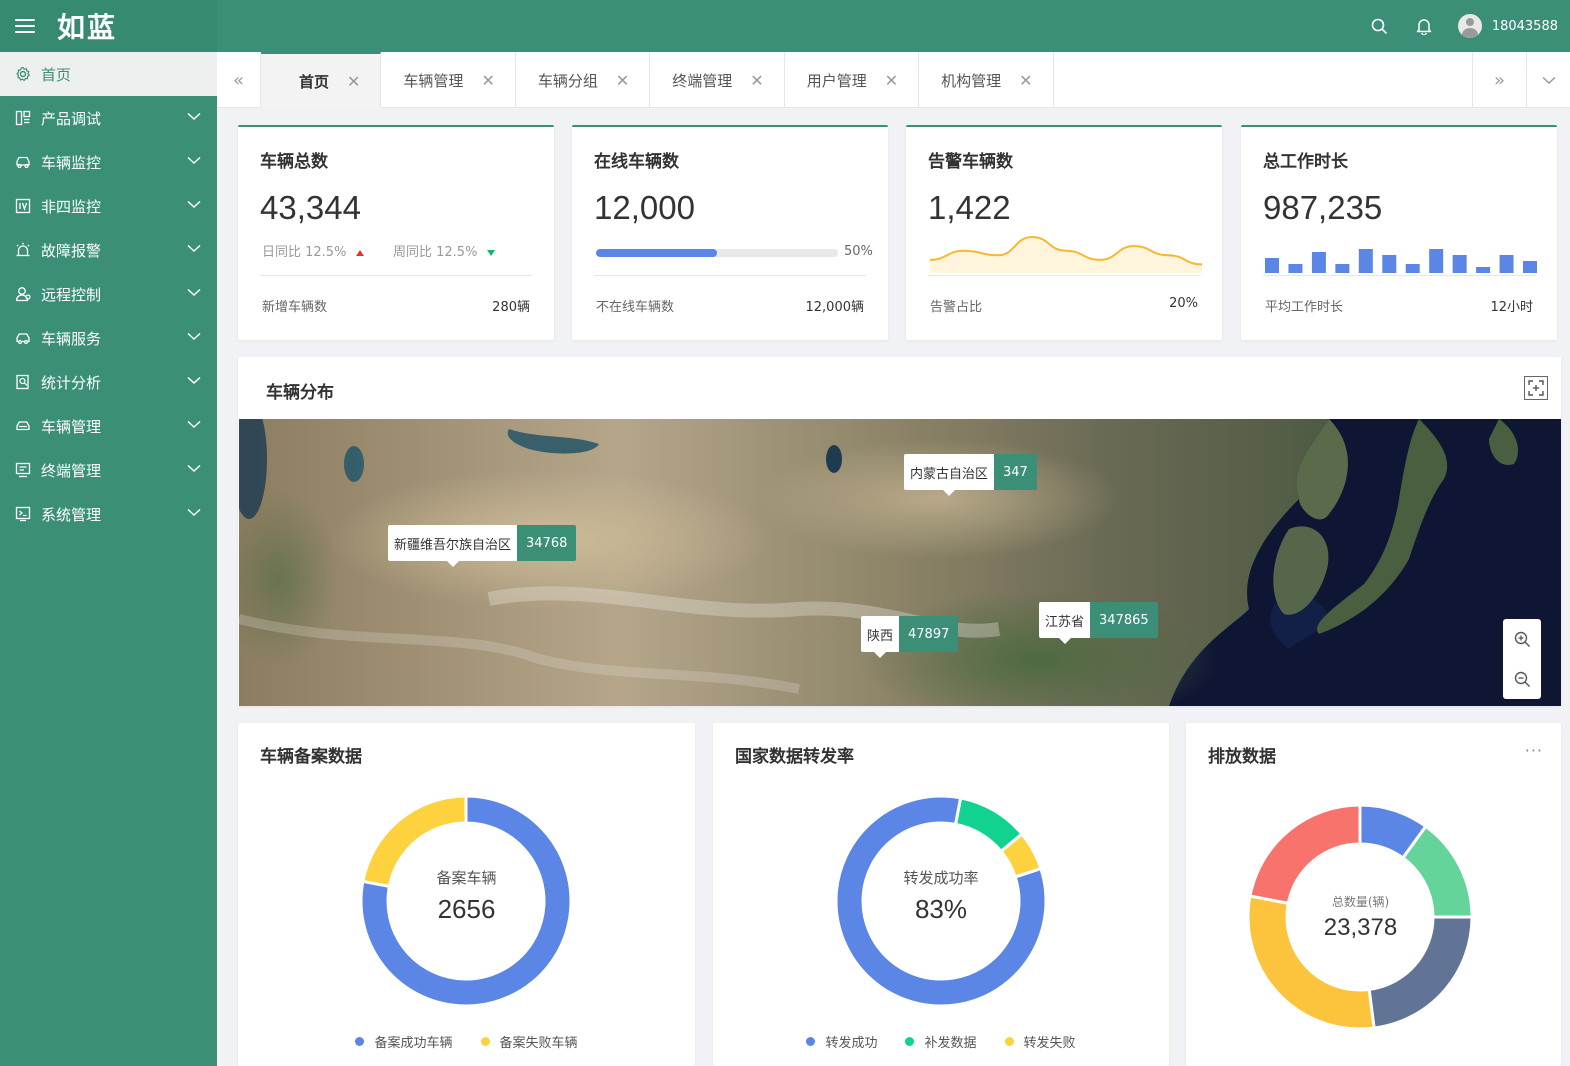  I want to click on sidebar-item-alarm: 故障报警, so click(108, 250).